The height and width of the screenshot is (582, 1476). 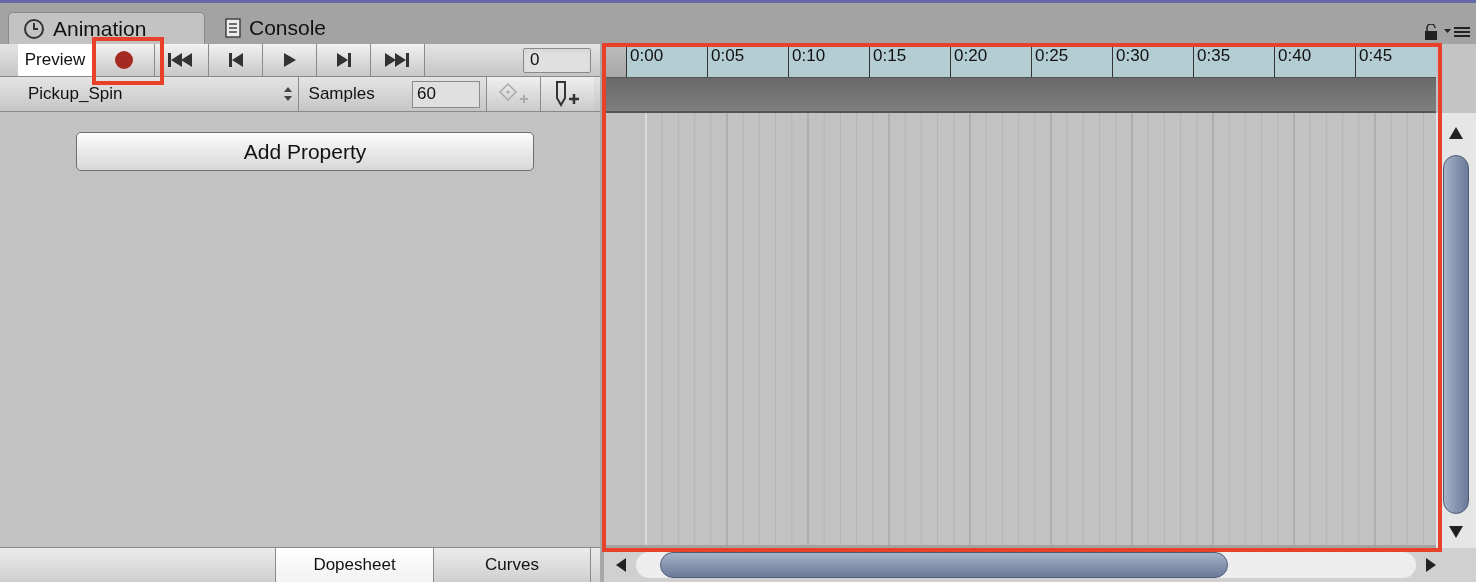 I want to click on menu-icon, so click(x=1457, y=32).